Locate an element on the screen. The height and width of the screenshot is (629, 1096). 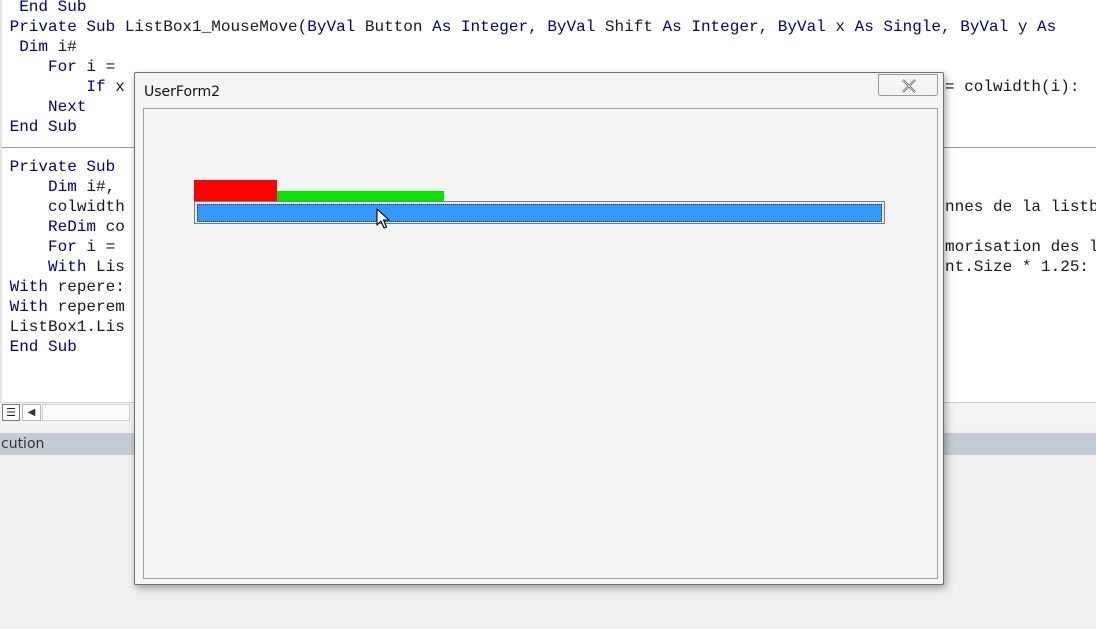
column-marker-green is located at coordinates (360, 196).